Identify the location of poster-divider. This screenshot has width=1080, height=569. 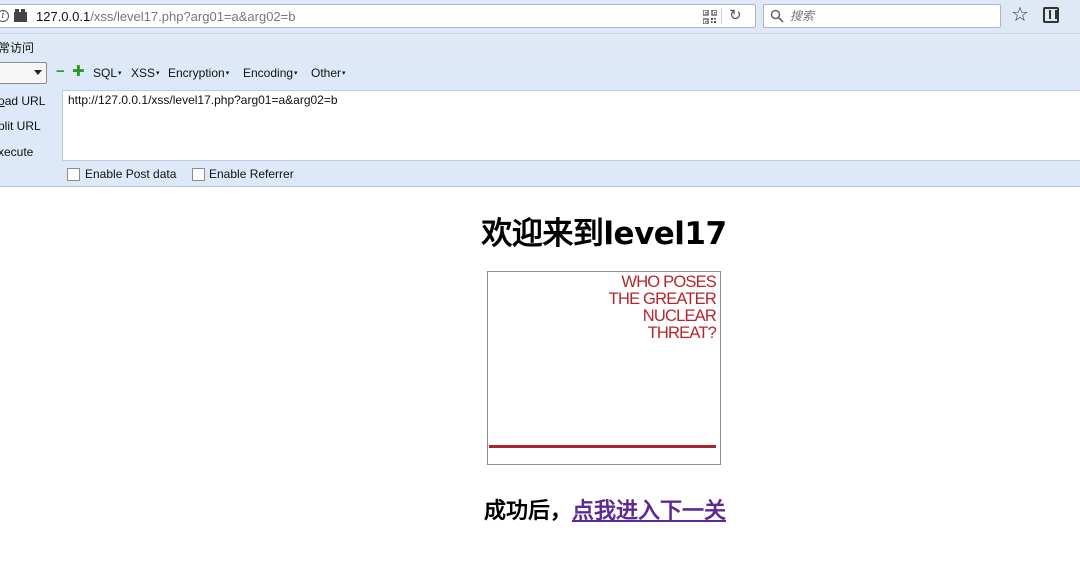
(602, 446).